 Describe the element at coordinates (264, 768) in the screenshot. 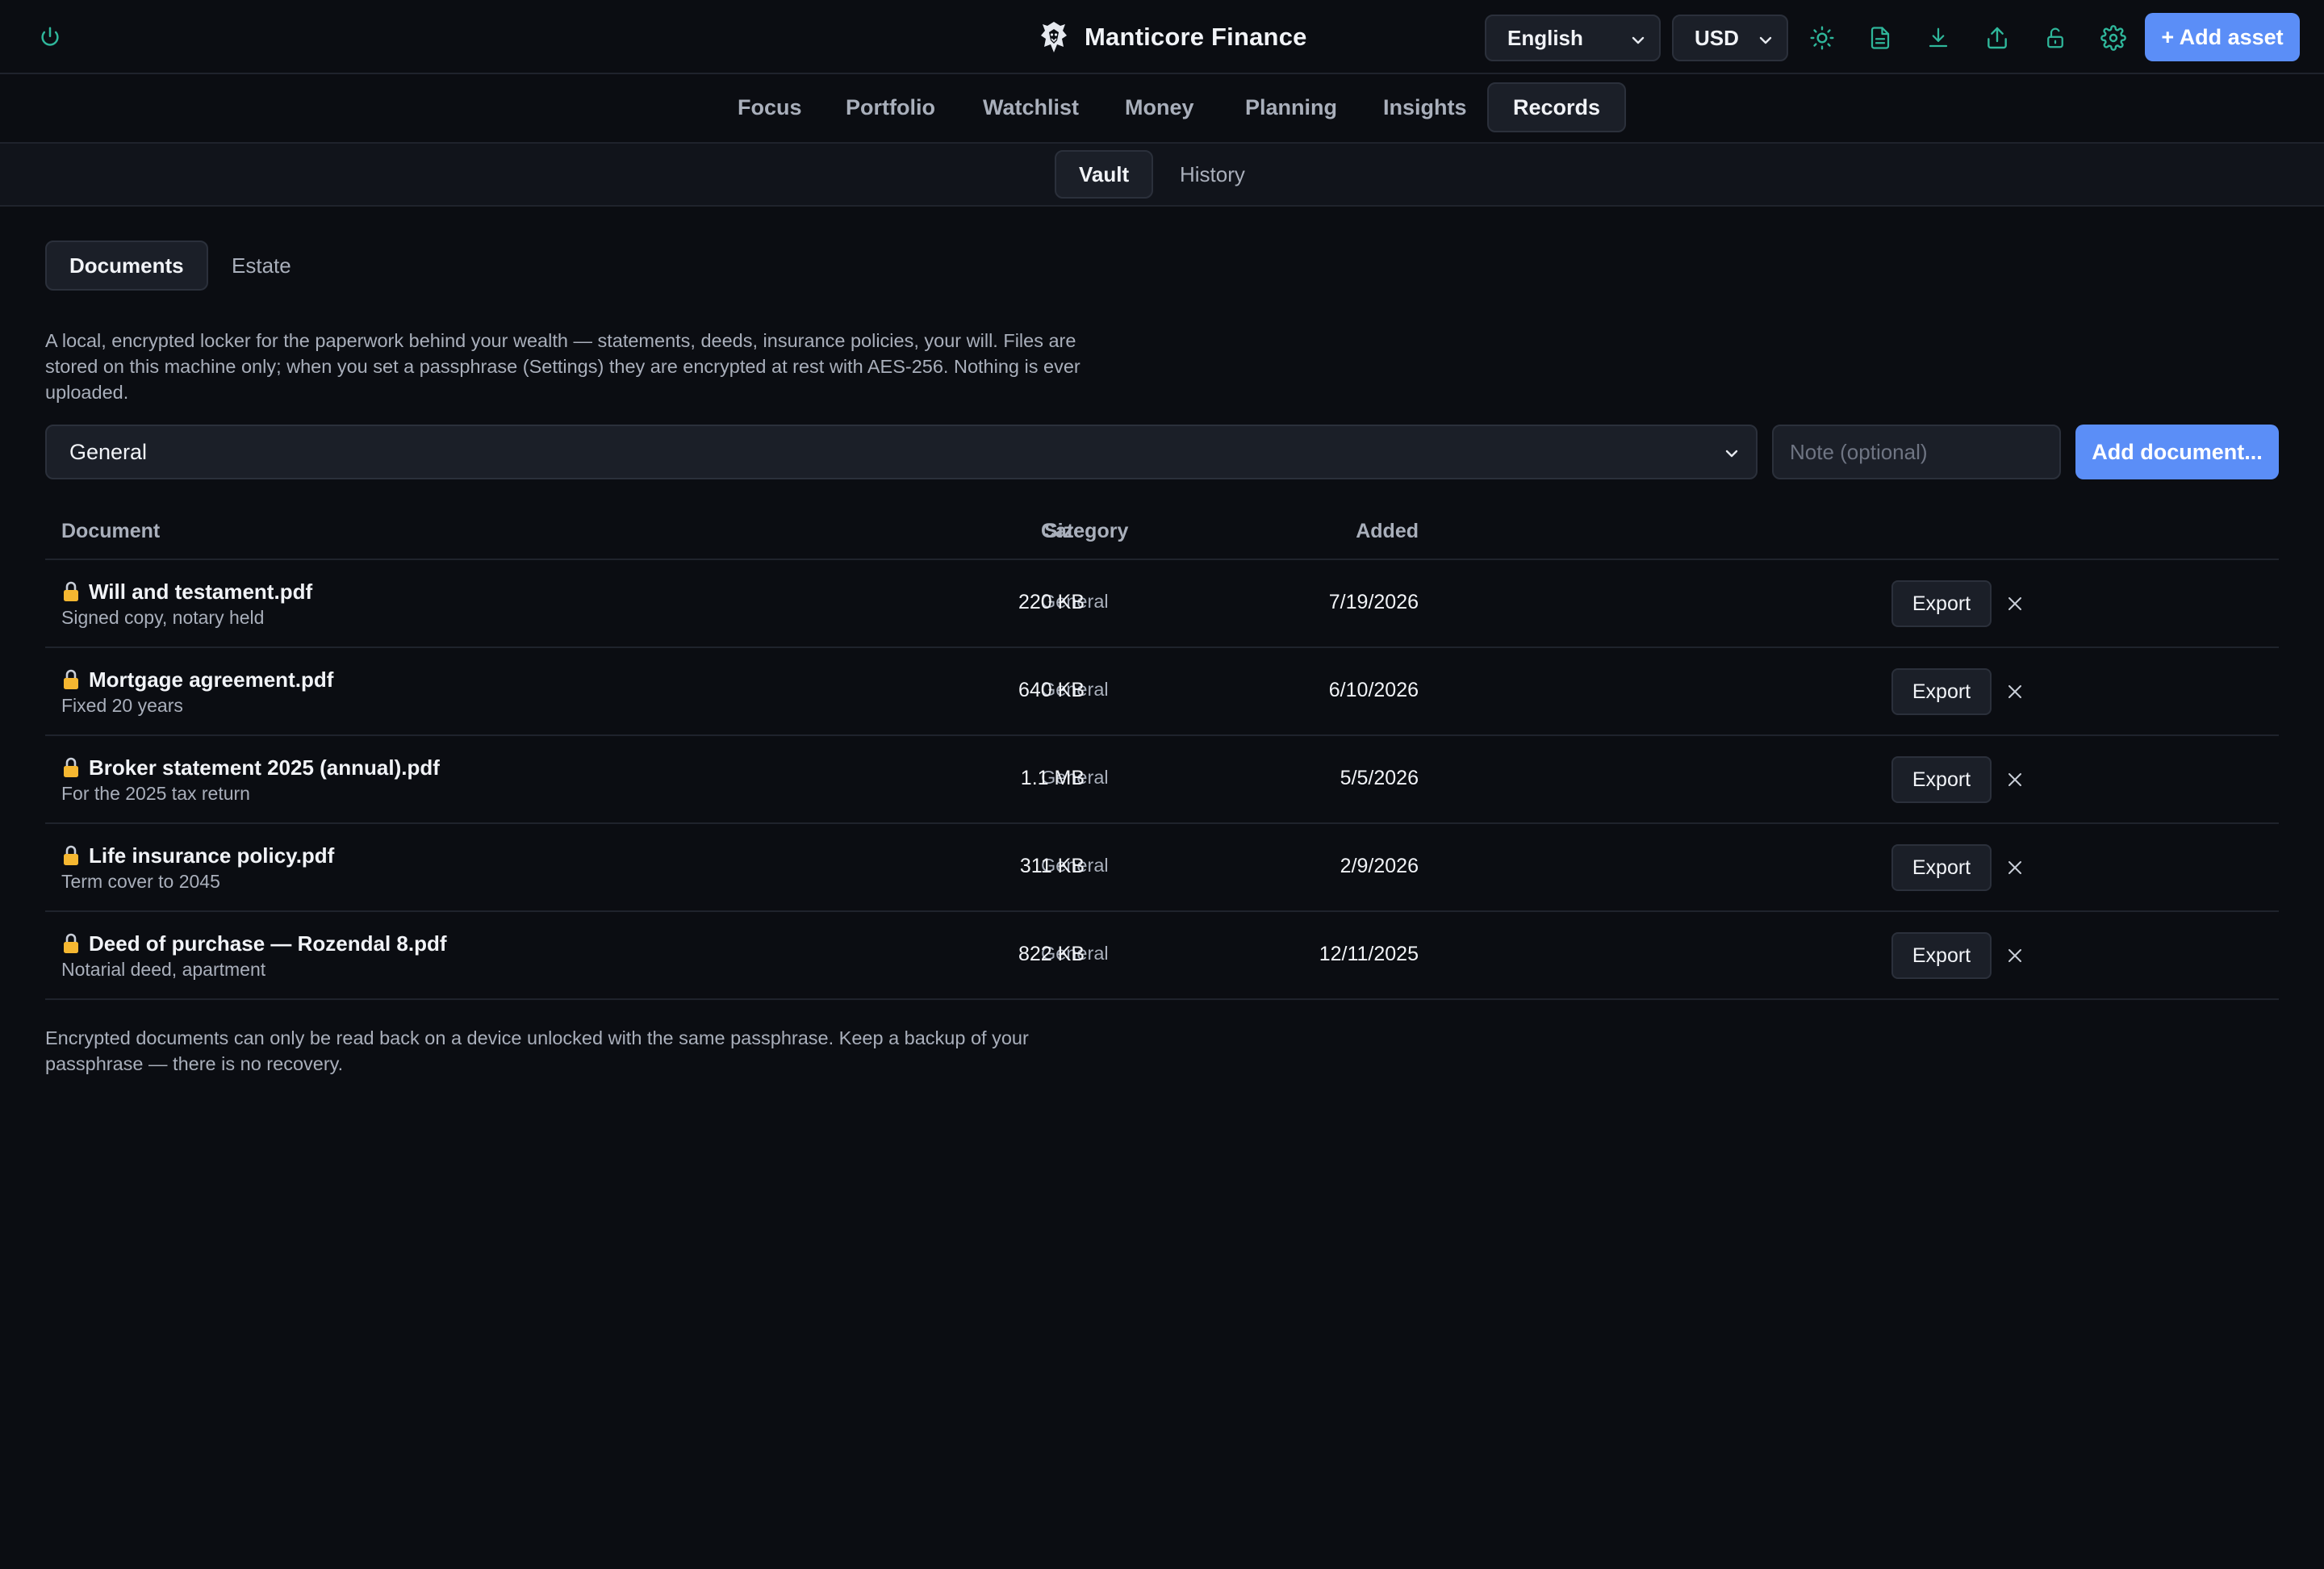

I see `document-name: Broker statement 2025 (annual).pdf` at that location.